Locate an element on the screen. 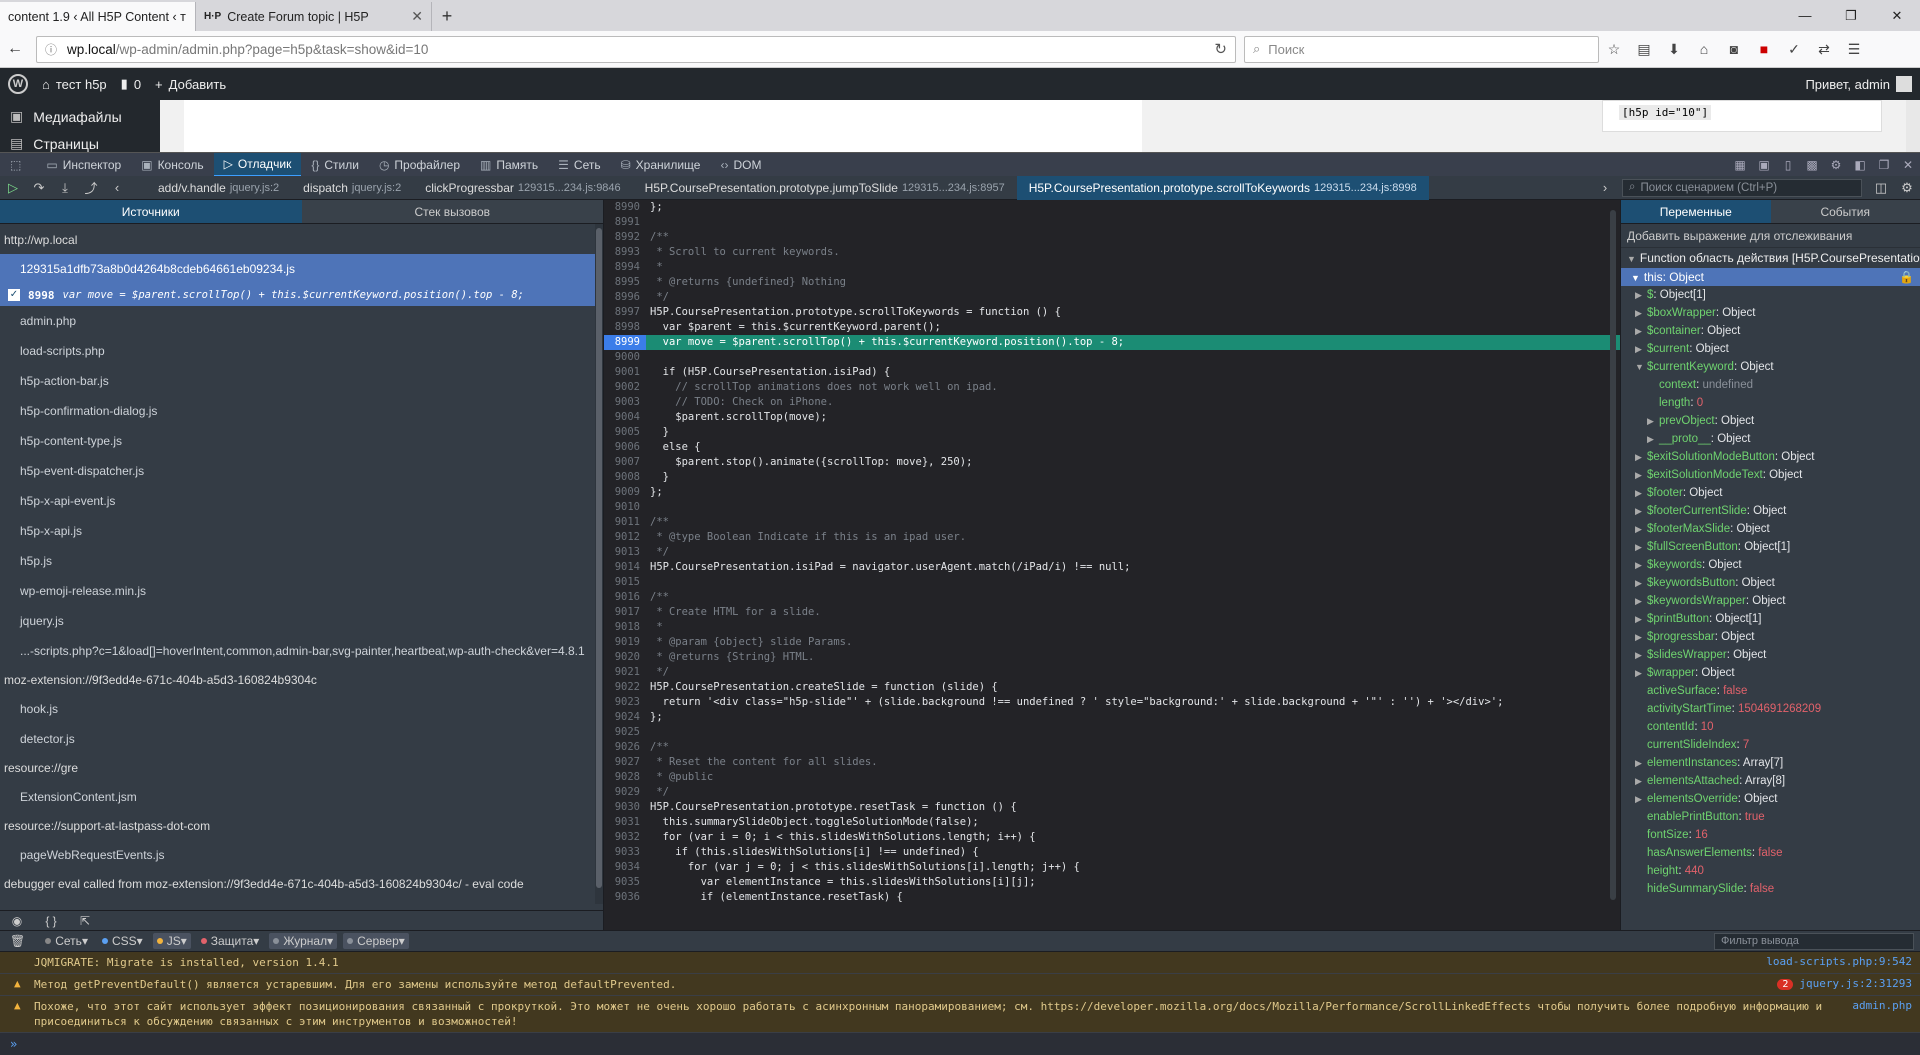 This screenshot has height=1055, width=1920. tab-call-stack: Стек вызовов is located at coordinates (453, 211).